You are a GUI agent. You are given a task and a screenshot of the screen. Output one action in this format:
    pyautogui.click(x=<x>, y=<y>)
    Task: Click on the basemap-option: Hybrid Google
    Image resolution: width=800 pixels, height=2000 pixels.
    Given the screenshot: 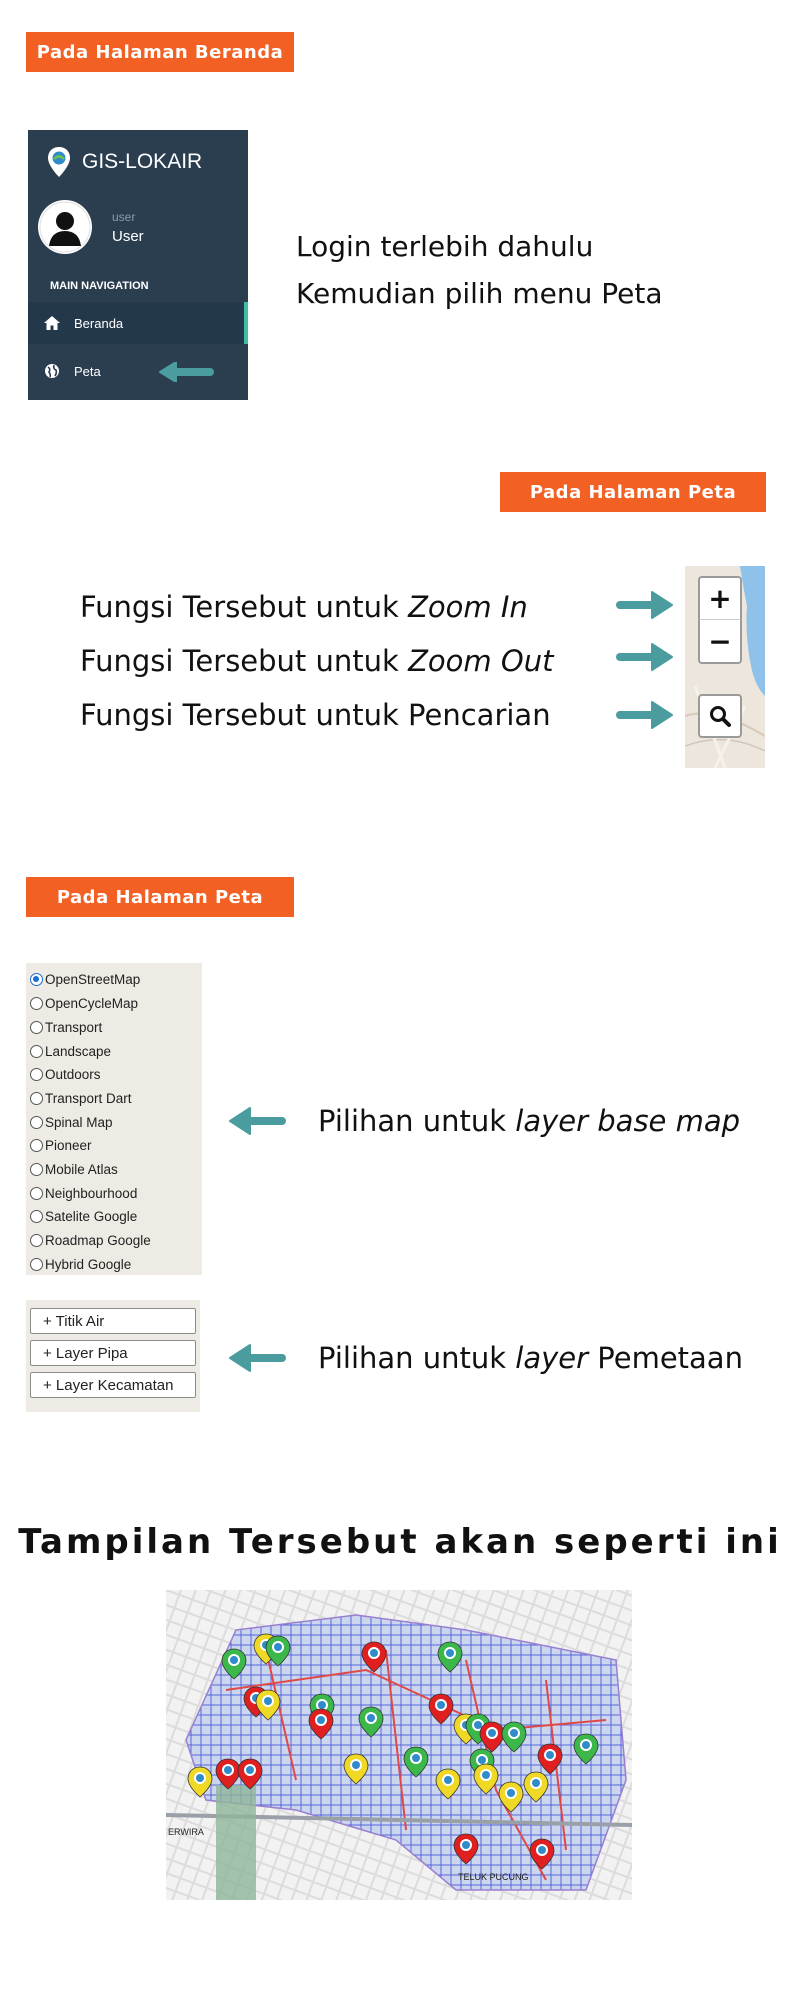 What is the action you would take?
    pyautogui.click(x=80, y=1264)
    